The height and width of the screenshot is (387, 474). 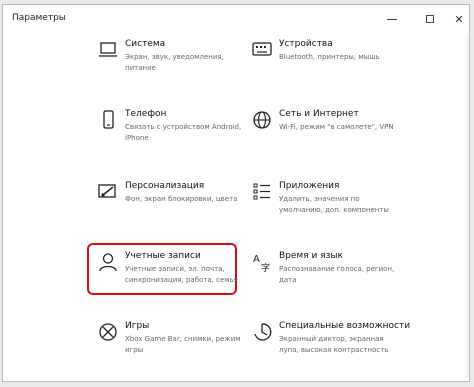 I want to click on close-icon: ✕, so click(x=459, y=19).